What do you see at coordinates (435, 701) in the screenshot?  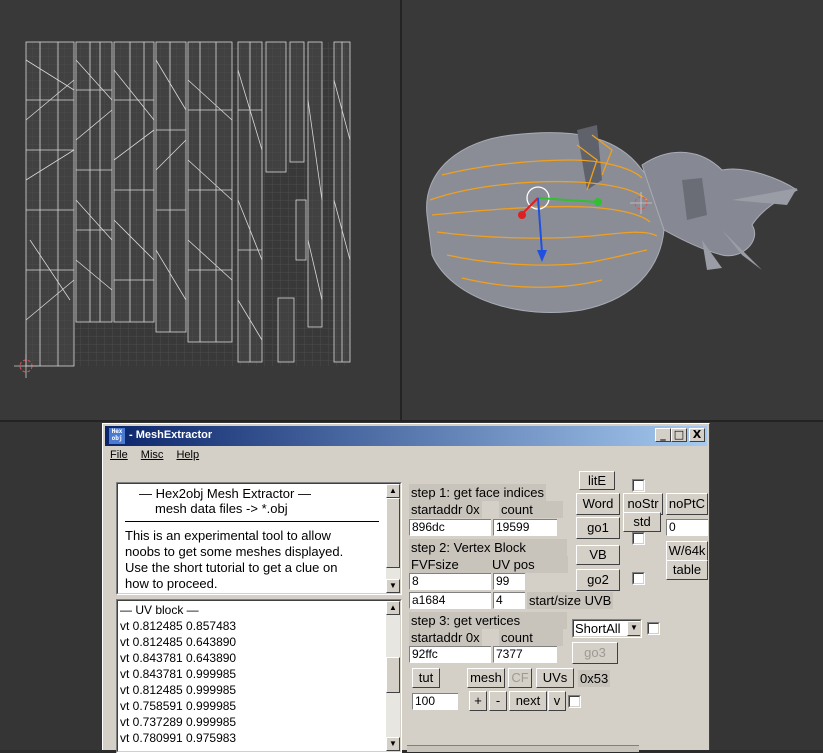 I see `step-size-input: 100` at bounding box center [435, 701].